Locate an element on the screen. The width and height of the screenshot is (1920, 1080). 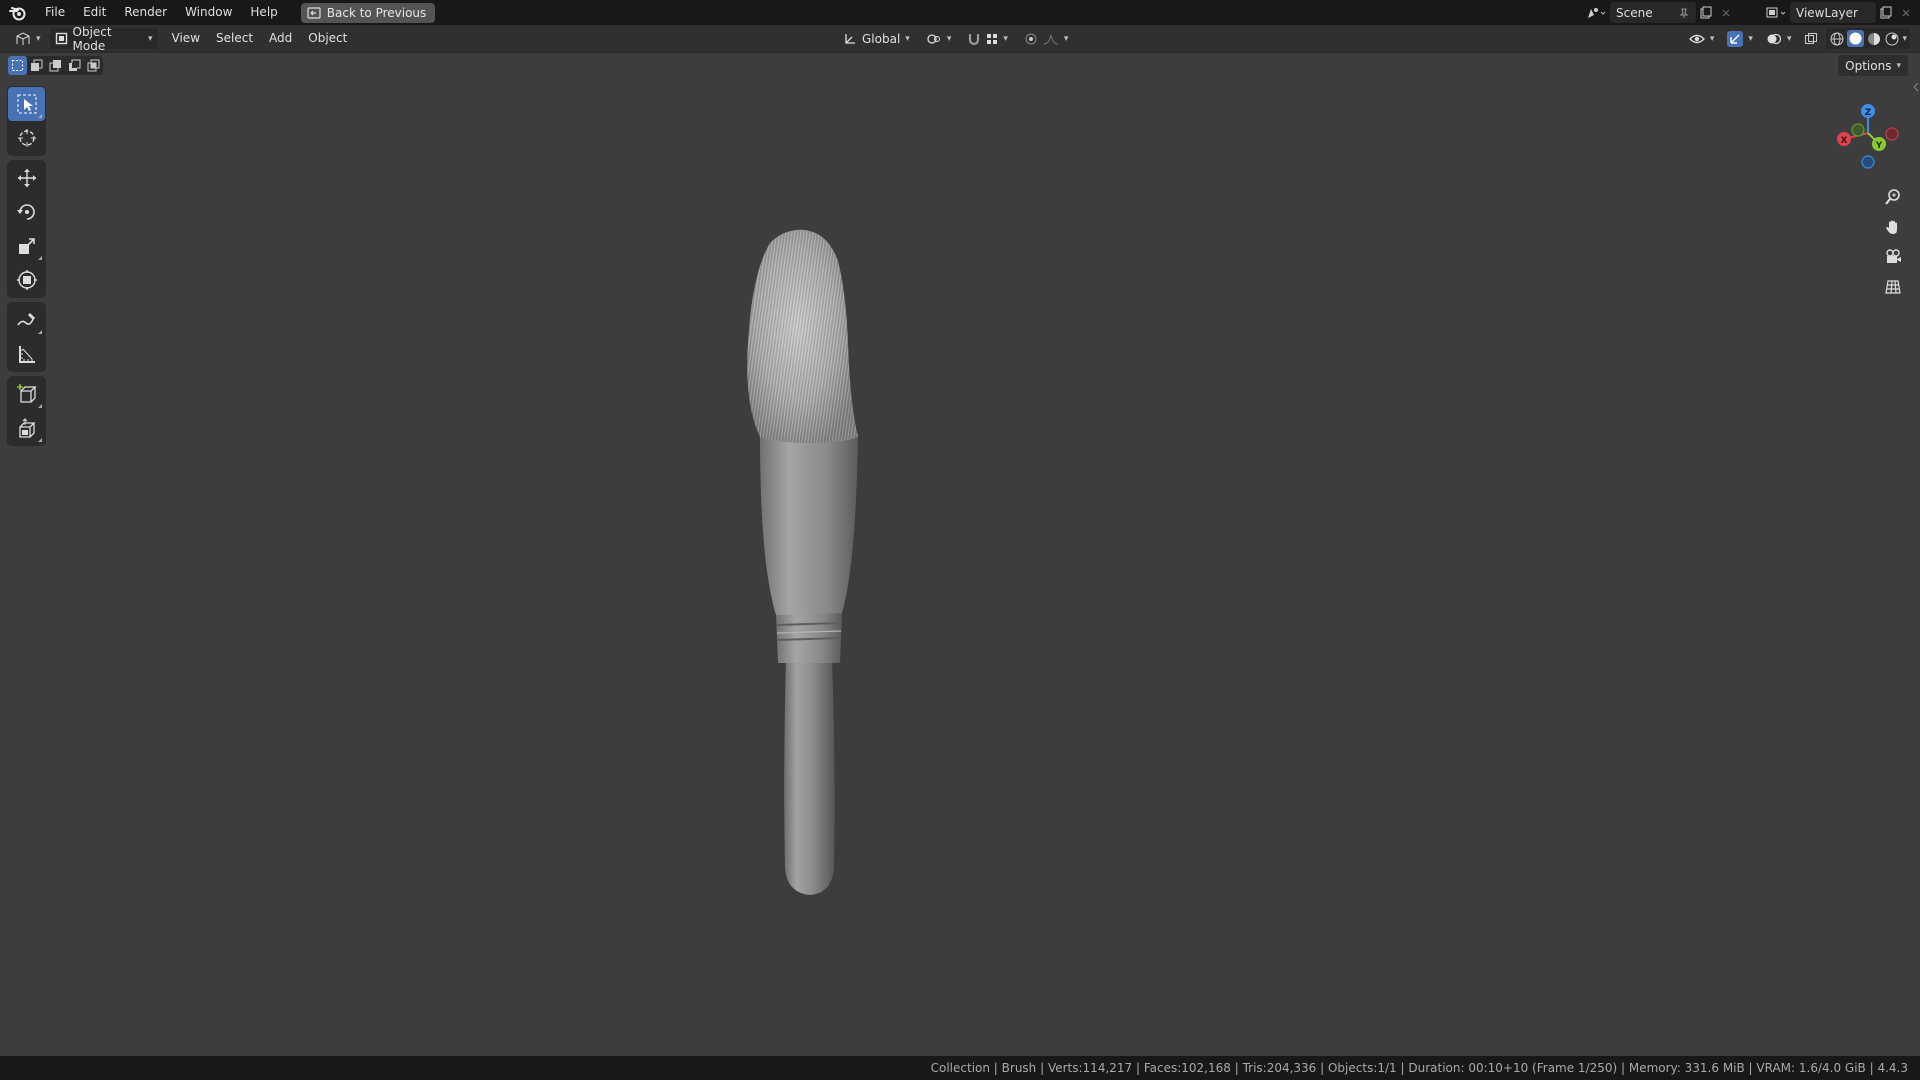
rendered-shading-icon is located at coordinates (1892, 39).